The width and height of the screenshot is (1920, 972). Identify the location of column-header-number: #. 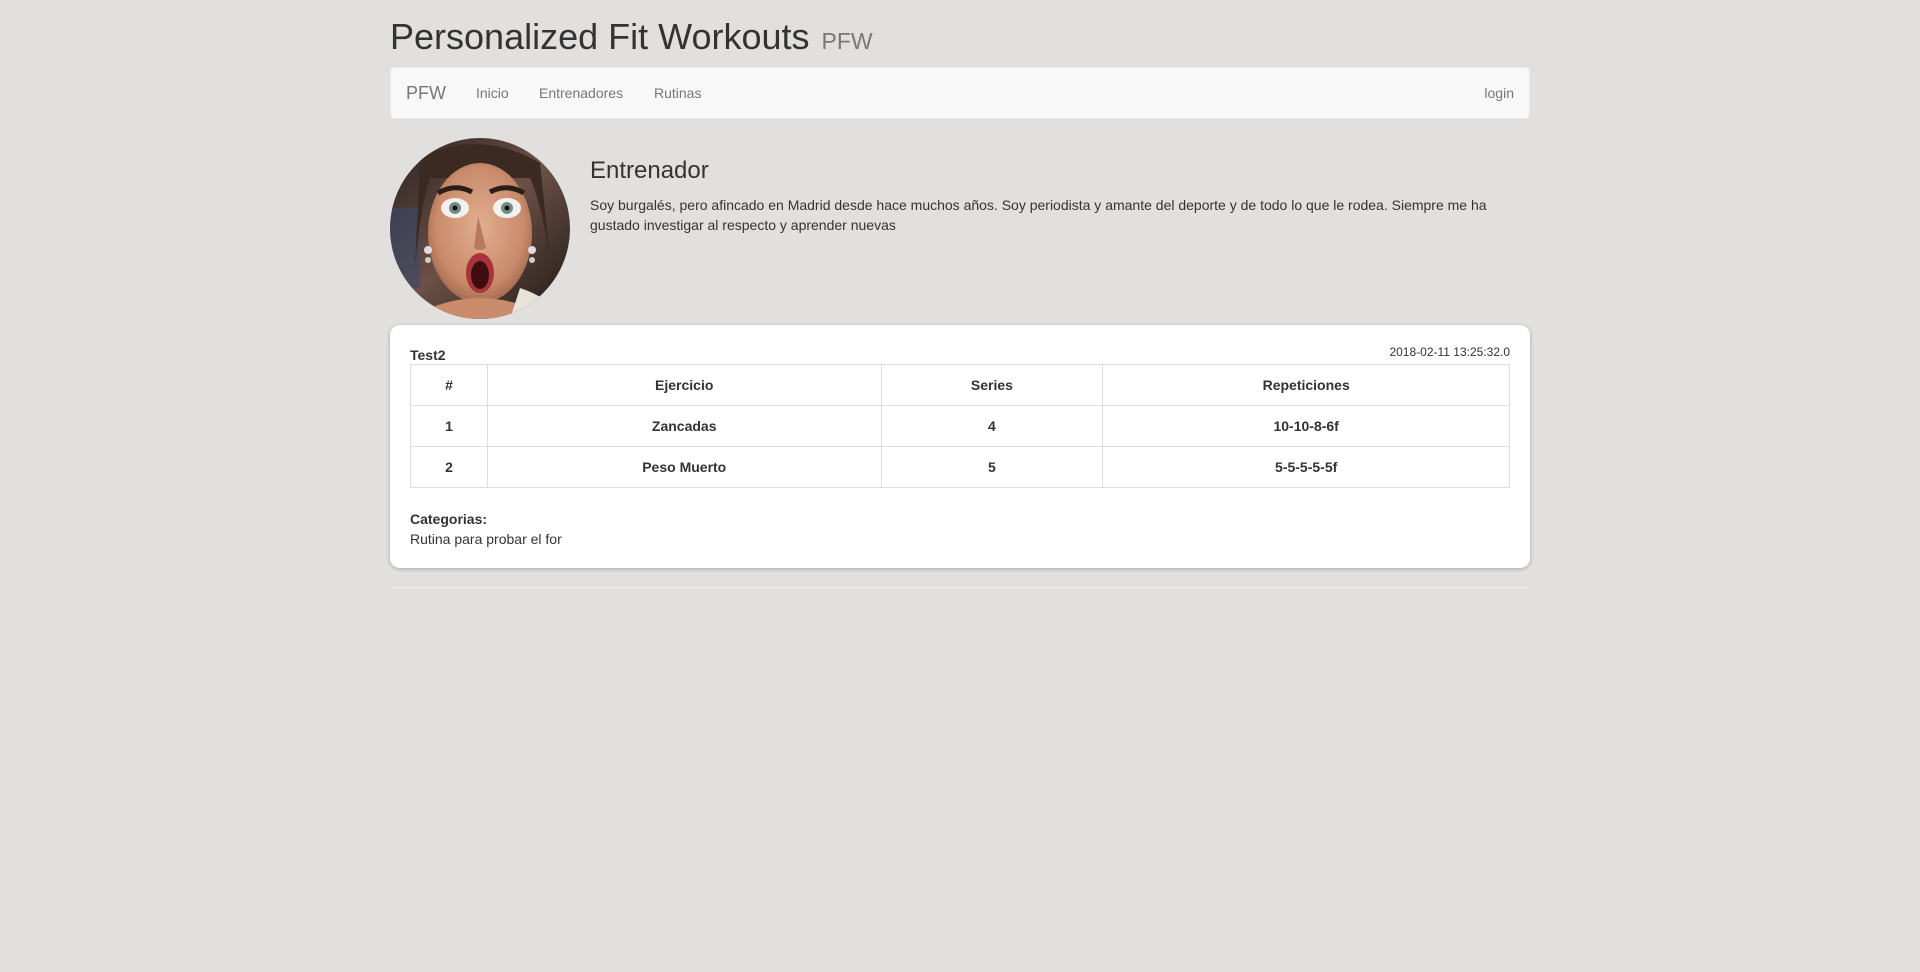
(449, 385).